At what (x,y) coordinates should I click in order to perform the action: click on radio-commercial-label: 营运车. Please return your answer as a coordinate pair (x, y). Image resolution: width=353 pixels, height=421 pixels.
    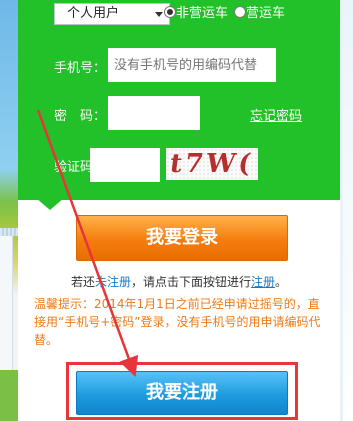
    Looking at the image, I should click on (266, 13).